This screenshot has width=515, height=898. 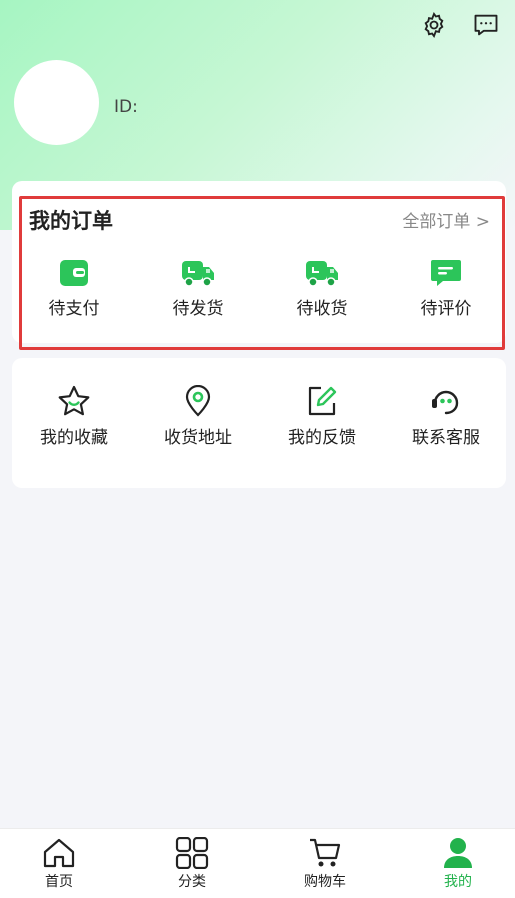 I want to click on person-icon, so click(x=458, y=853).